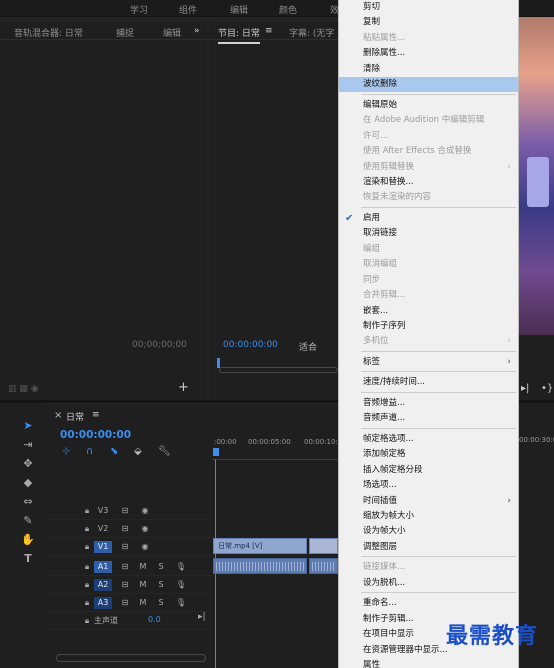 Image resolution: width=554 pixels, height=668 pixels. Describe the element at coordinates (260, 546) in the screenshot. I see `video-clip: 日常.mp4 [V]` at that location.